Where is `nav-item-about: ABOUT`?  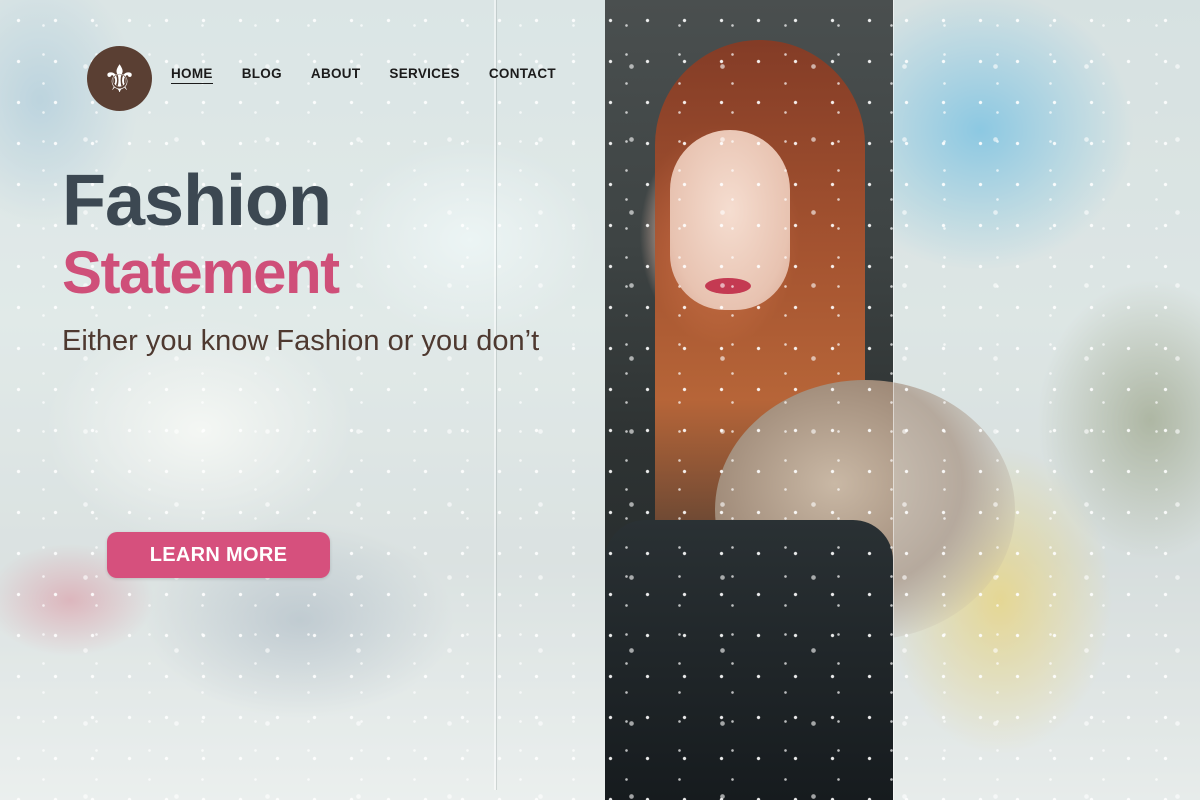
nav-item-about: ABOUT is located at coordinates (336, 75).